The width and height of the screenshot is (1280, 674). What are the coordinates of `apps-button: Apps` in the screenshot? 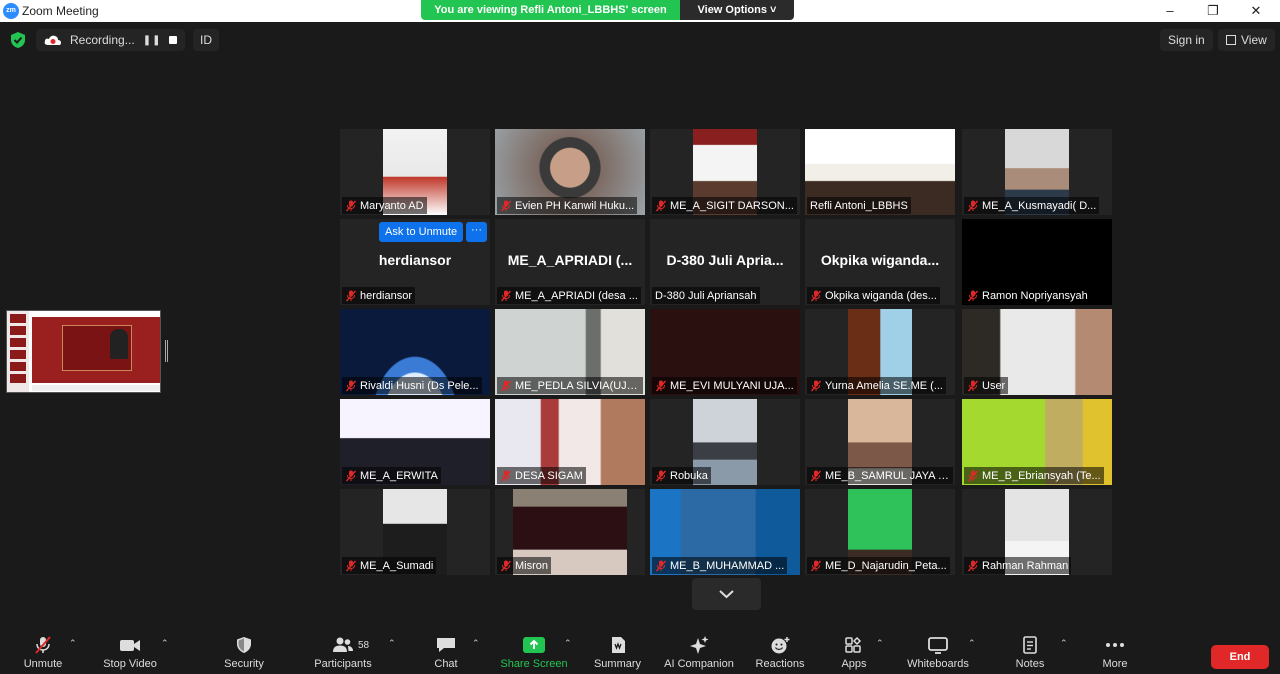 It's located at (854, 653).